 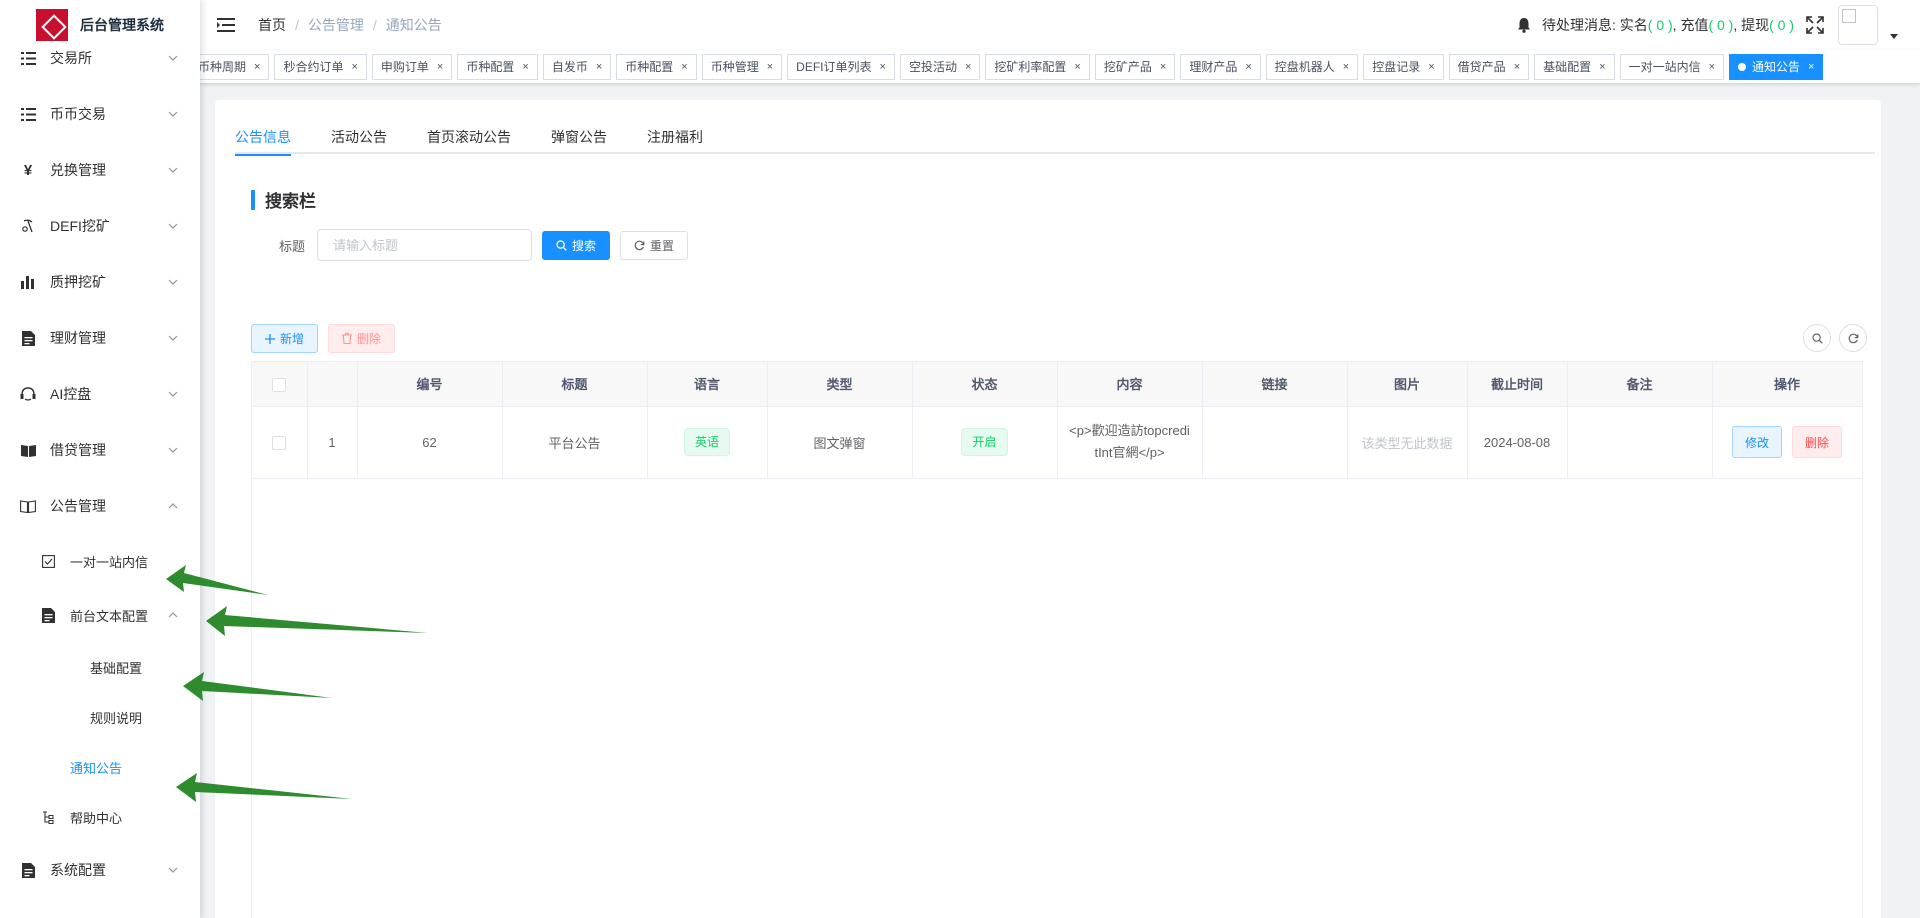 I want to click on toggle-search-button, so click(x=1817, y=338).